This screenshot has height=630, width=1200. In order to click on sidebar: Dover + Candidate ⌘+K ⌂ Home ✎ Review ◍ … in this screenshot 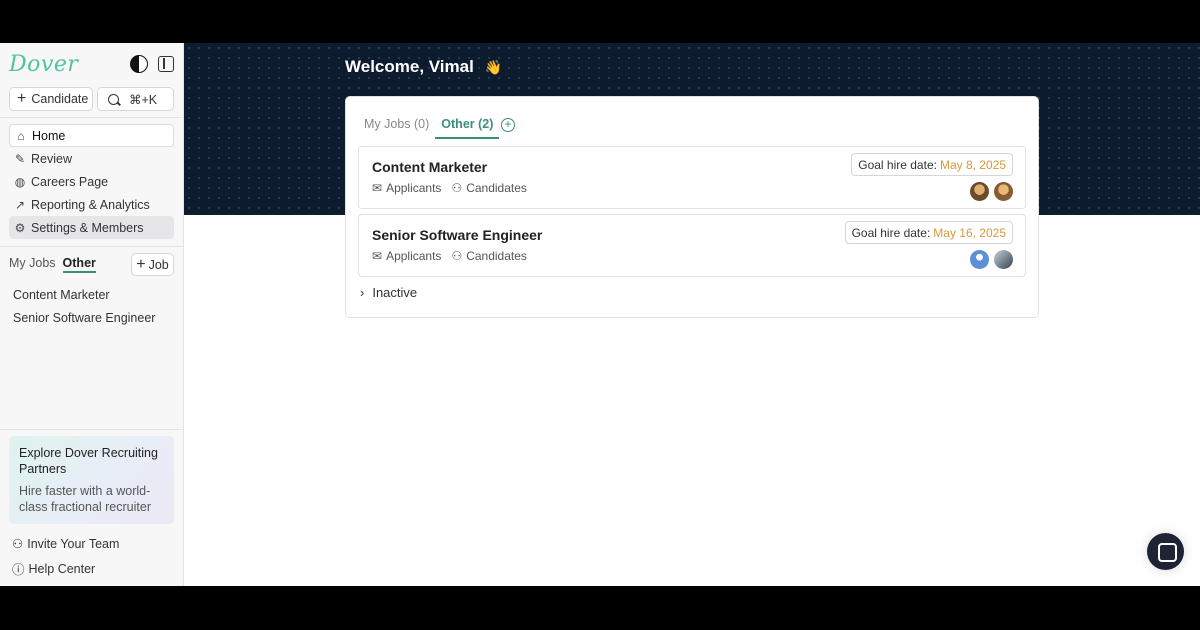, I will do `click(92, 314)`.